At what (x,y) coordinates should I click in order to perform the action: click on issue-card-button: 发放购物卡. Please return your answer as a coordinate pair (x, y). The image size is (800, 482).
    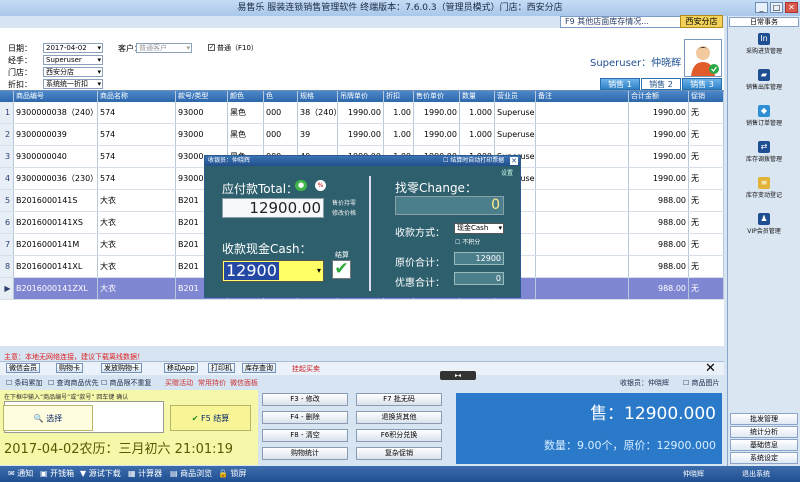
    Looking at the image, I should click on (121, 368).